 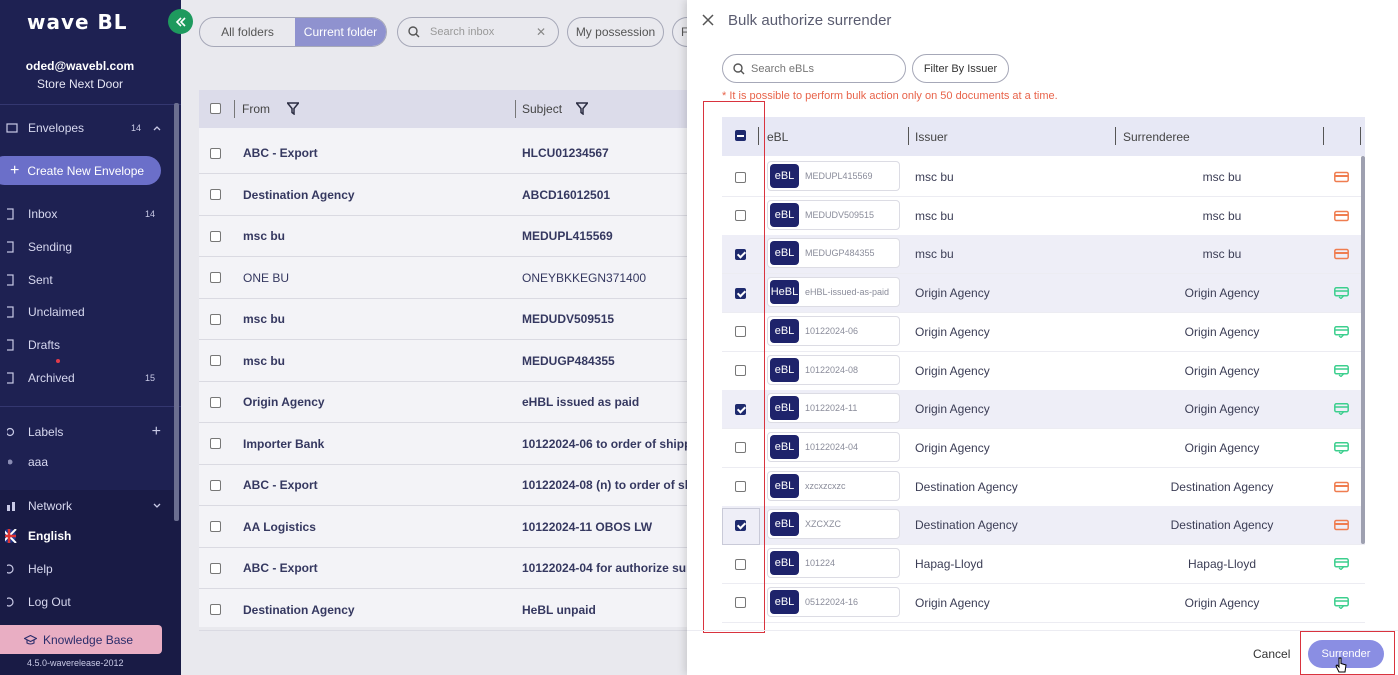 What do you see at coordinates (444, 236) in the screenshot?
I see `table-row: msc bu MEDUPL415569` at bounding box center [444, 236].